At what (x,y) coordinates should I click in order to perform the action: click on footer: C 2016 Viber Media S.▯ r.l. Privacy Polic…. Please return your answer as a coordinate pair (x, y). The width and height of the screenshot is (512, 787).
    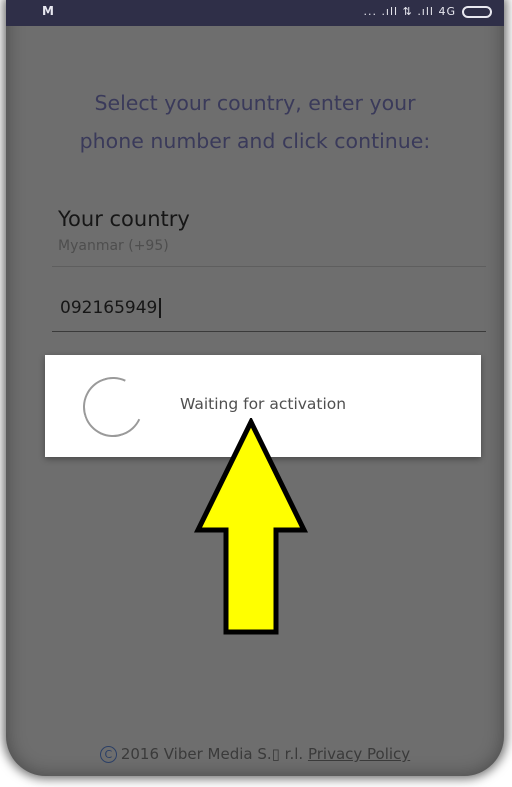
    Looking at the image, I should click on (255, 754).